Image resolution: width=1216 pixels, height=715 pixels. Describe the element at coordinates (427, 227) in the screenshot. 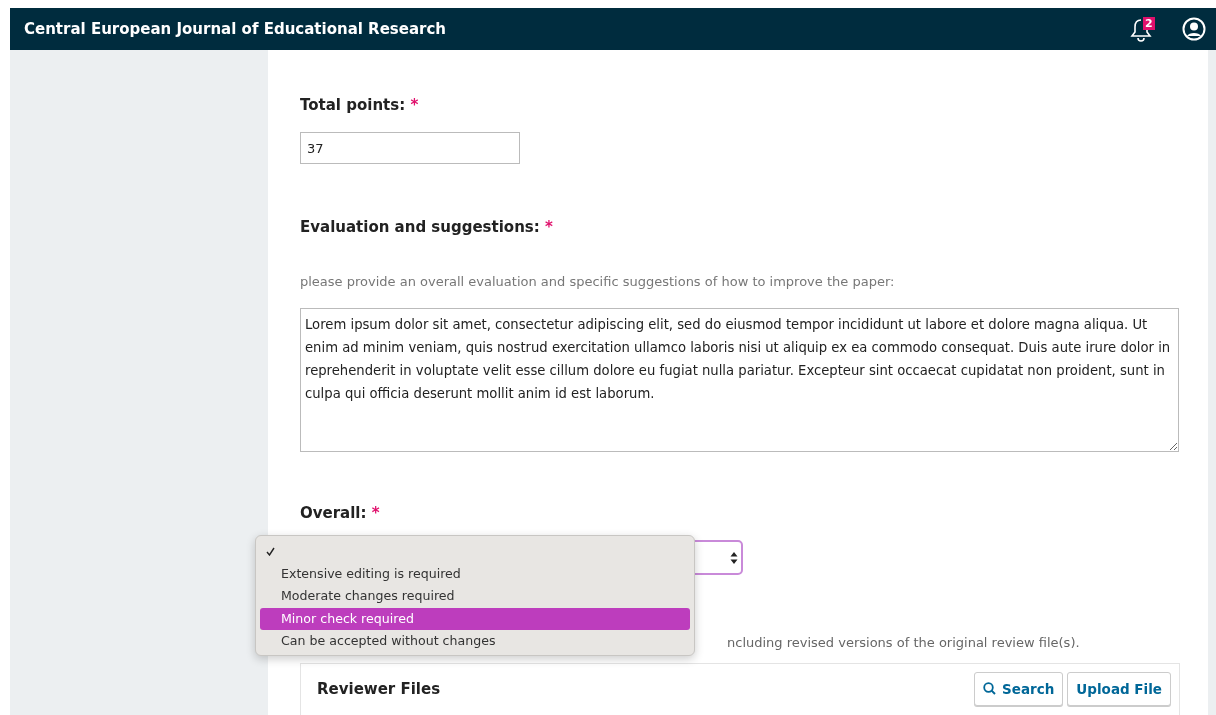

I see `field-label: Evaluation and suggestions: *` at that location.